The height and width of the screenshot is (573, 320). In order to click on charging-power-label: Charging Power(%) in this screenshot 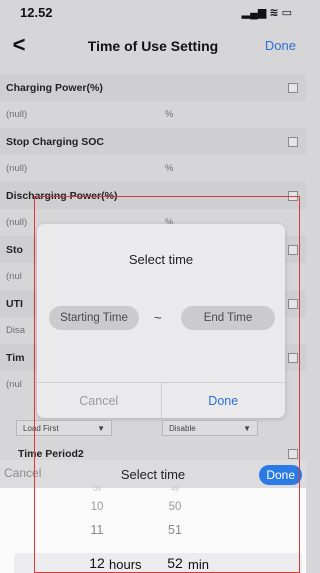, I will do `click(54, 87)`.